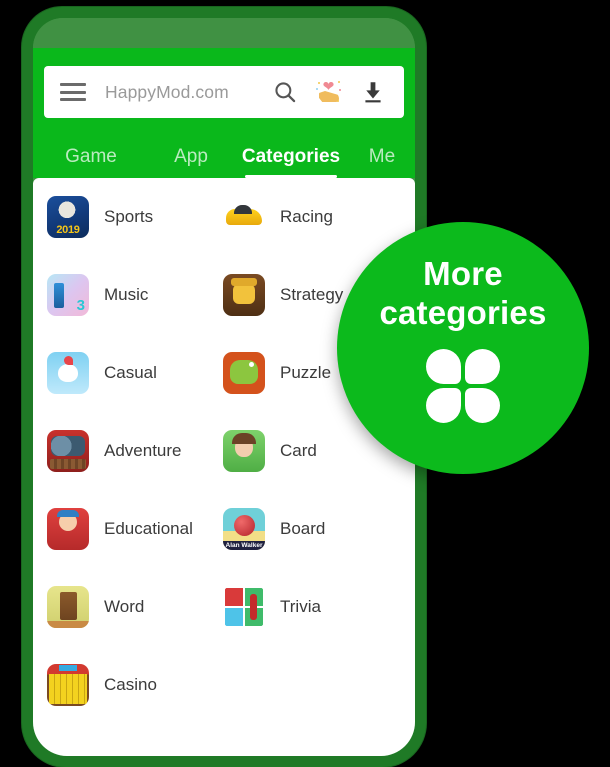 This screenshot has width=610, height=767. What do you see at coordinates (68, 451) in the screenshot?
I see `adventure-game-icon` at bounding box center [68, 451].